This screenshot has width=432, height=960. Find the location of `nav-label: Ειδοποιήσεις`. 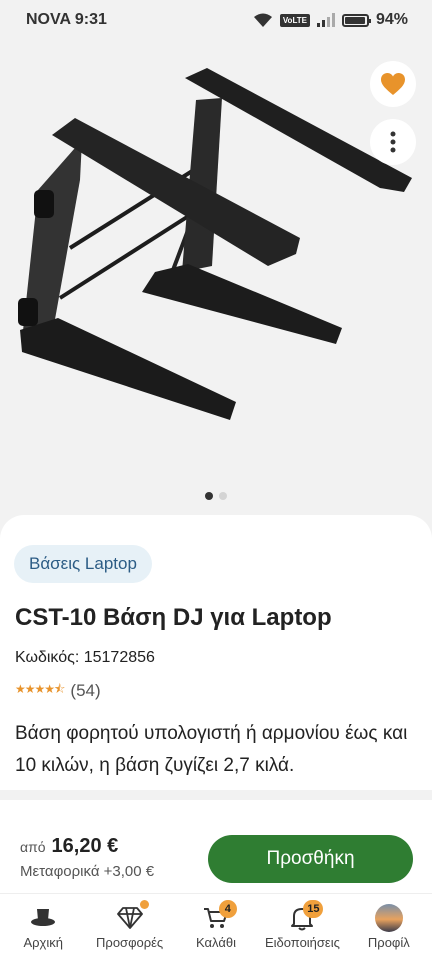

nav-label: Ειδοποιήσεις is located at coordinates (302, 942).